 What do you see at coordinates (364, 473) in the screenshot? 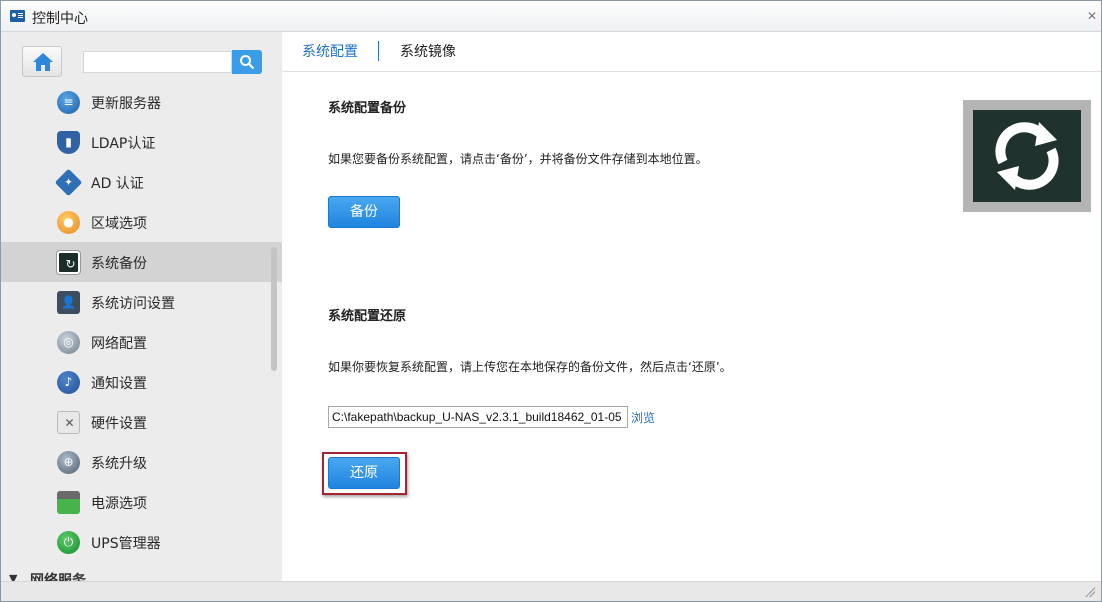
I see `restore-button: 还原` at bounding box center [364, 473].